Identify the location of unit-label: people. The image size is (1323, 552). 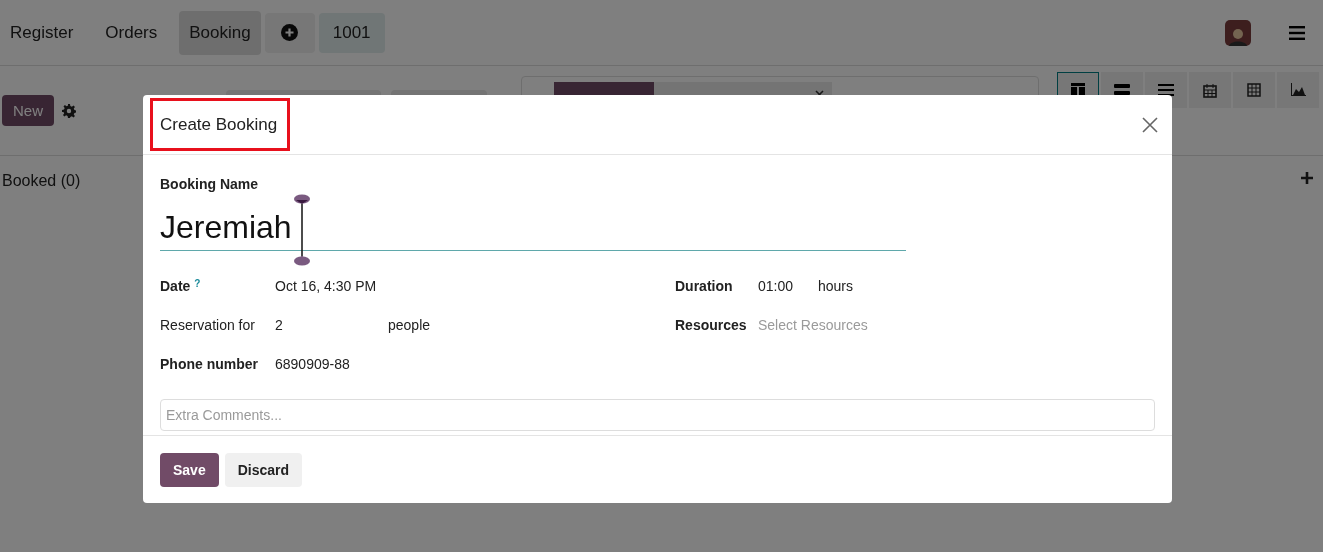
(409, 325).